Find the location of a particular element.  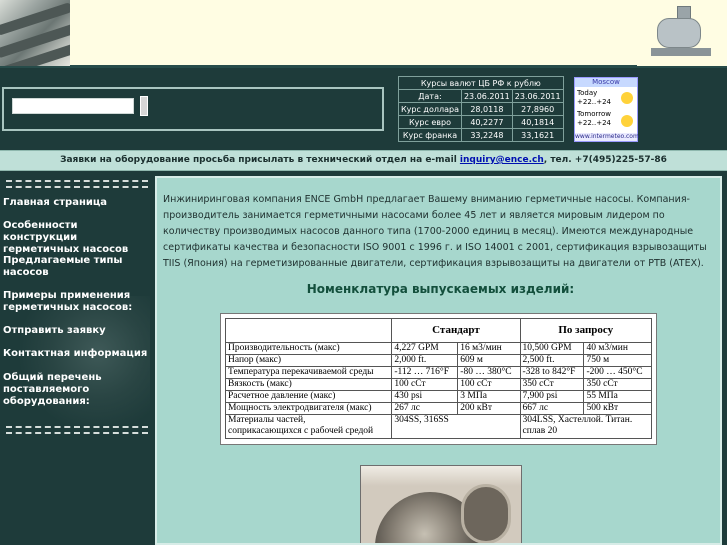

rate-label: Курс франка is located at coordinates (430, 135).